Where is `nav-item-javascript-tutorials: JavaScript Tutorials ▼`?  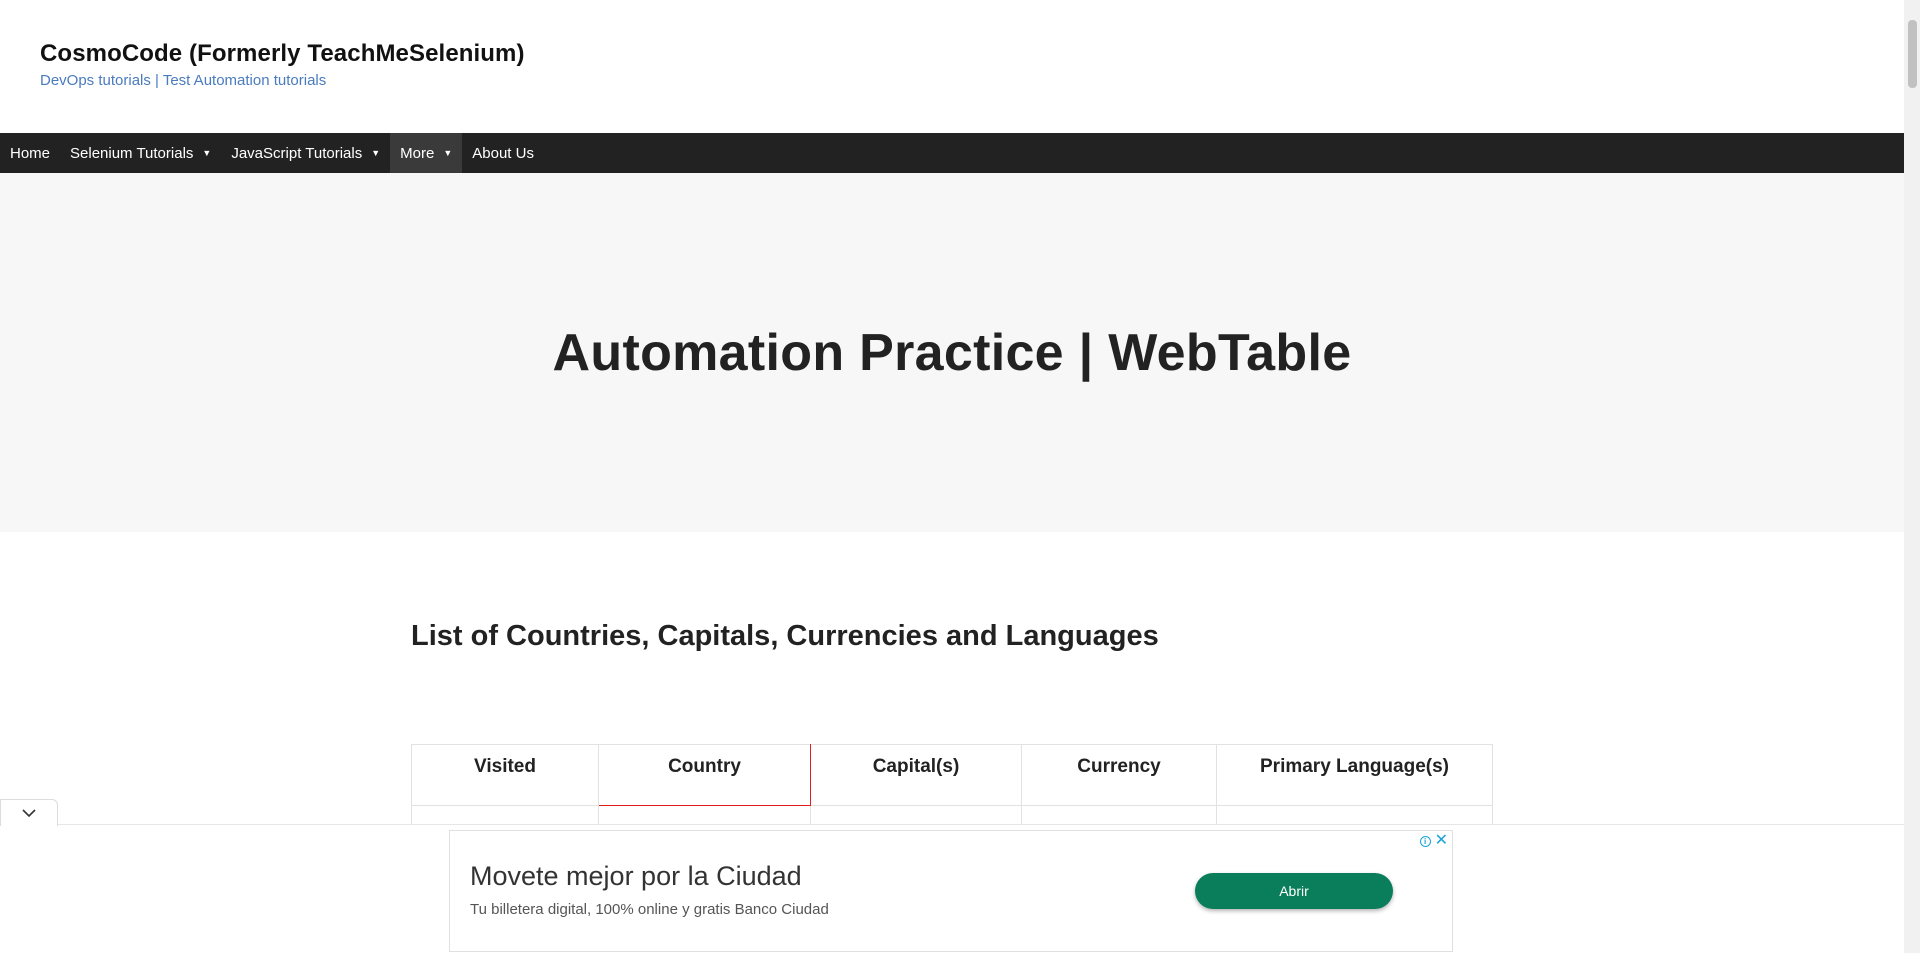 nav-item-javascript-tutorials: JavaScript Tutorials ▼ is located at coordinates (305, 153).